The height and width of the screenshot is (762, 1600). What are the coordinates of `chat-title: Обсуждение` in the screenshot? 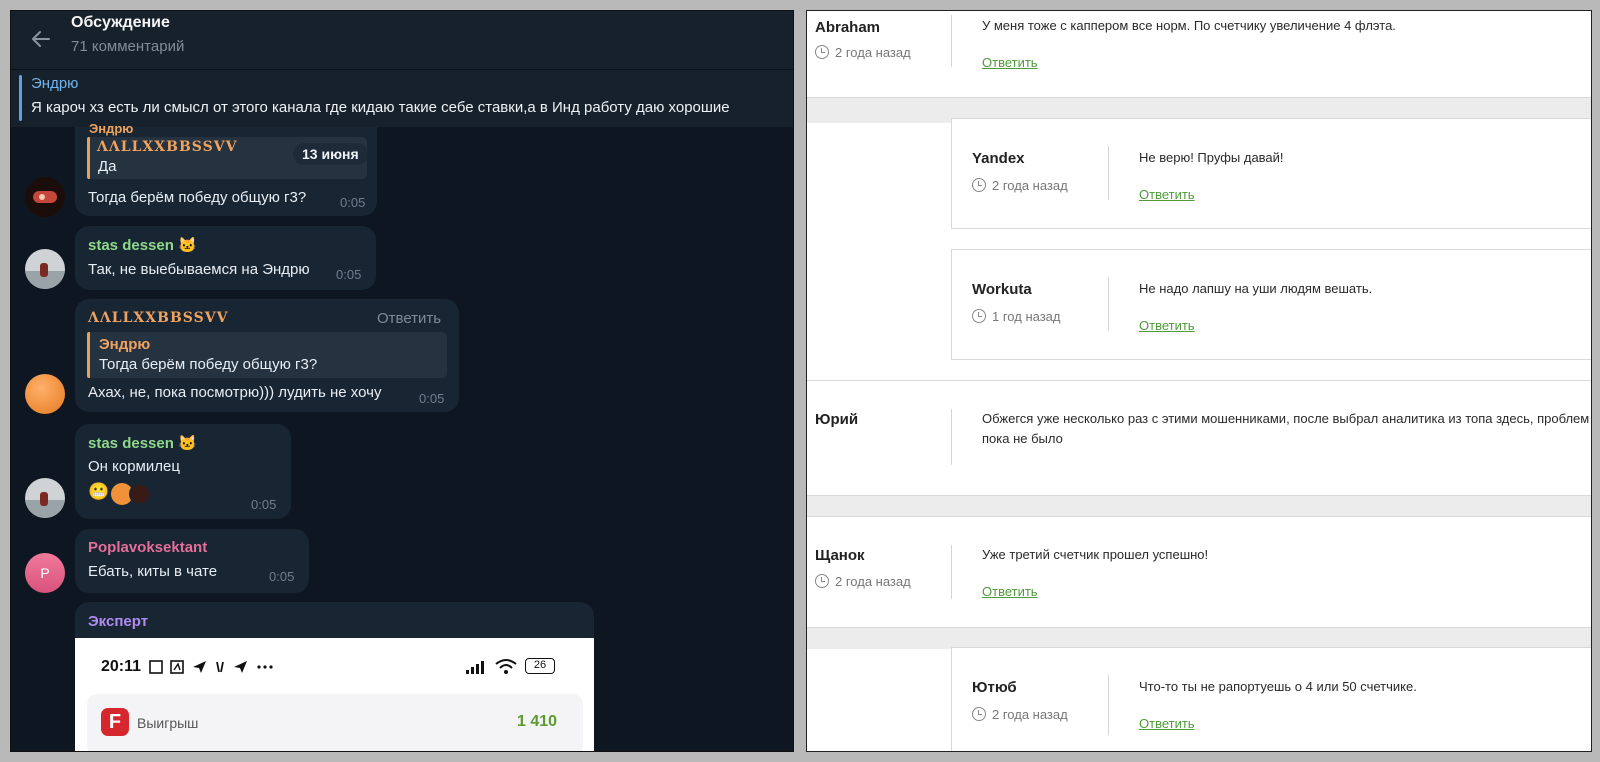 It's located at (120, 22).